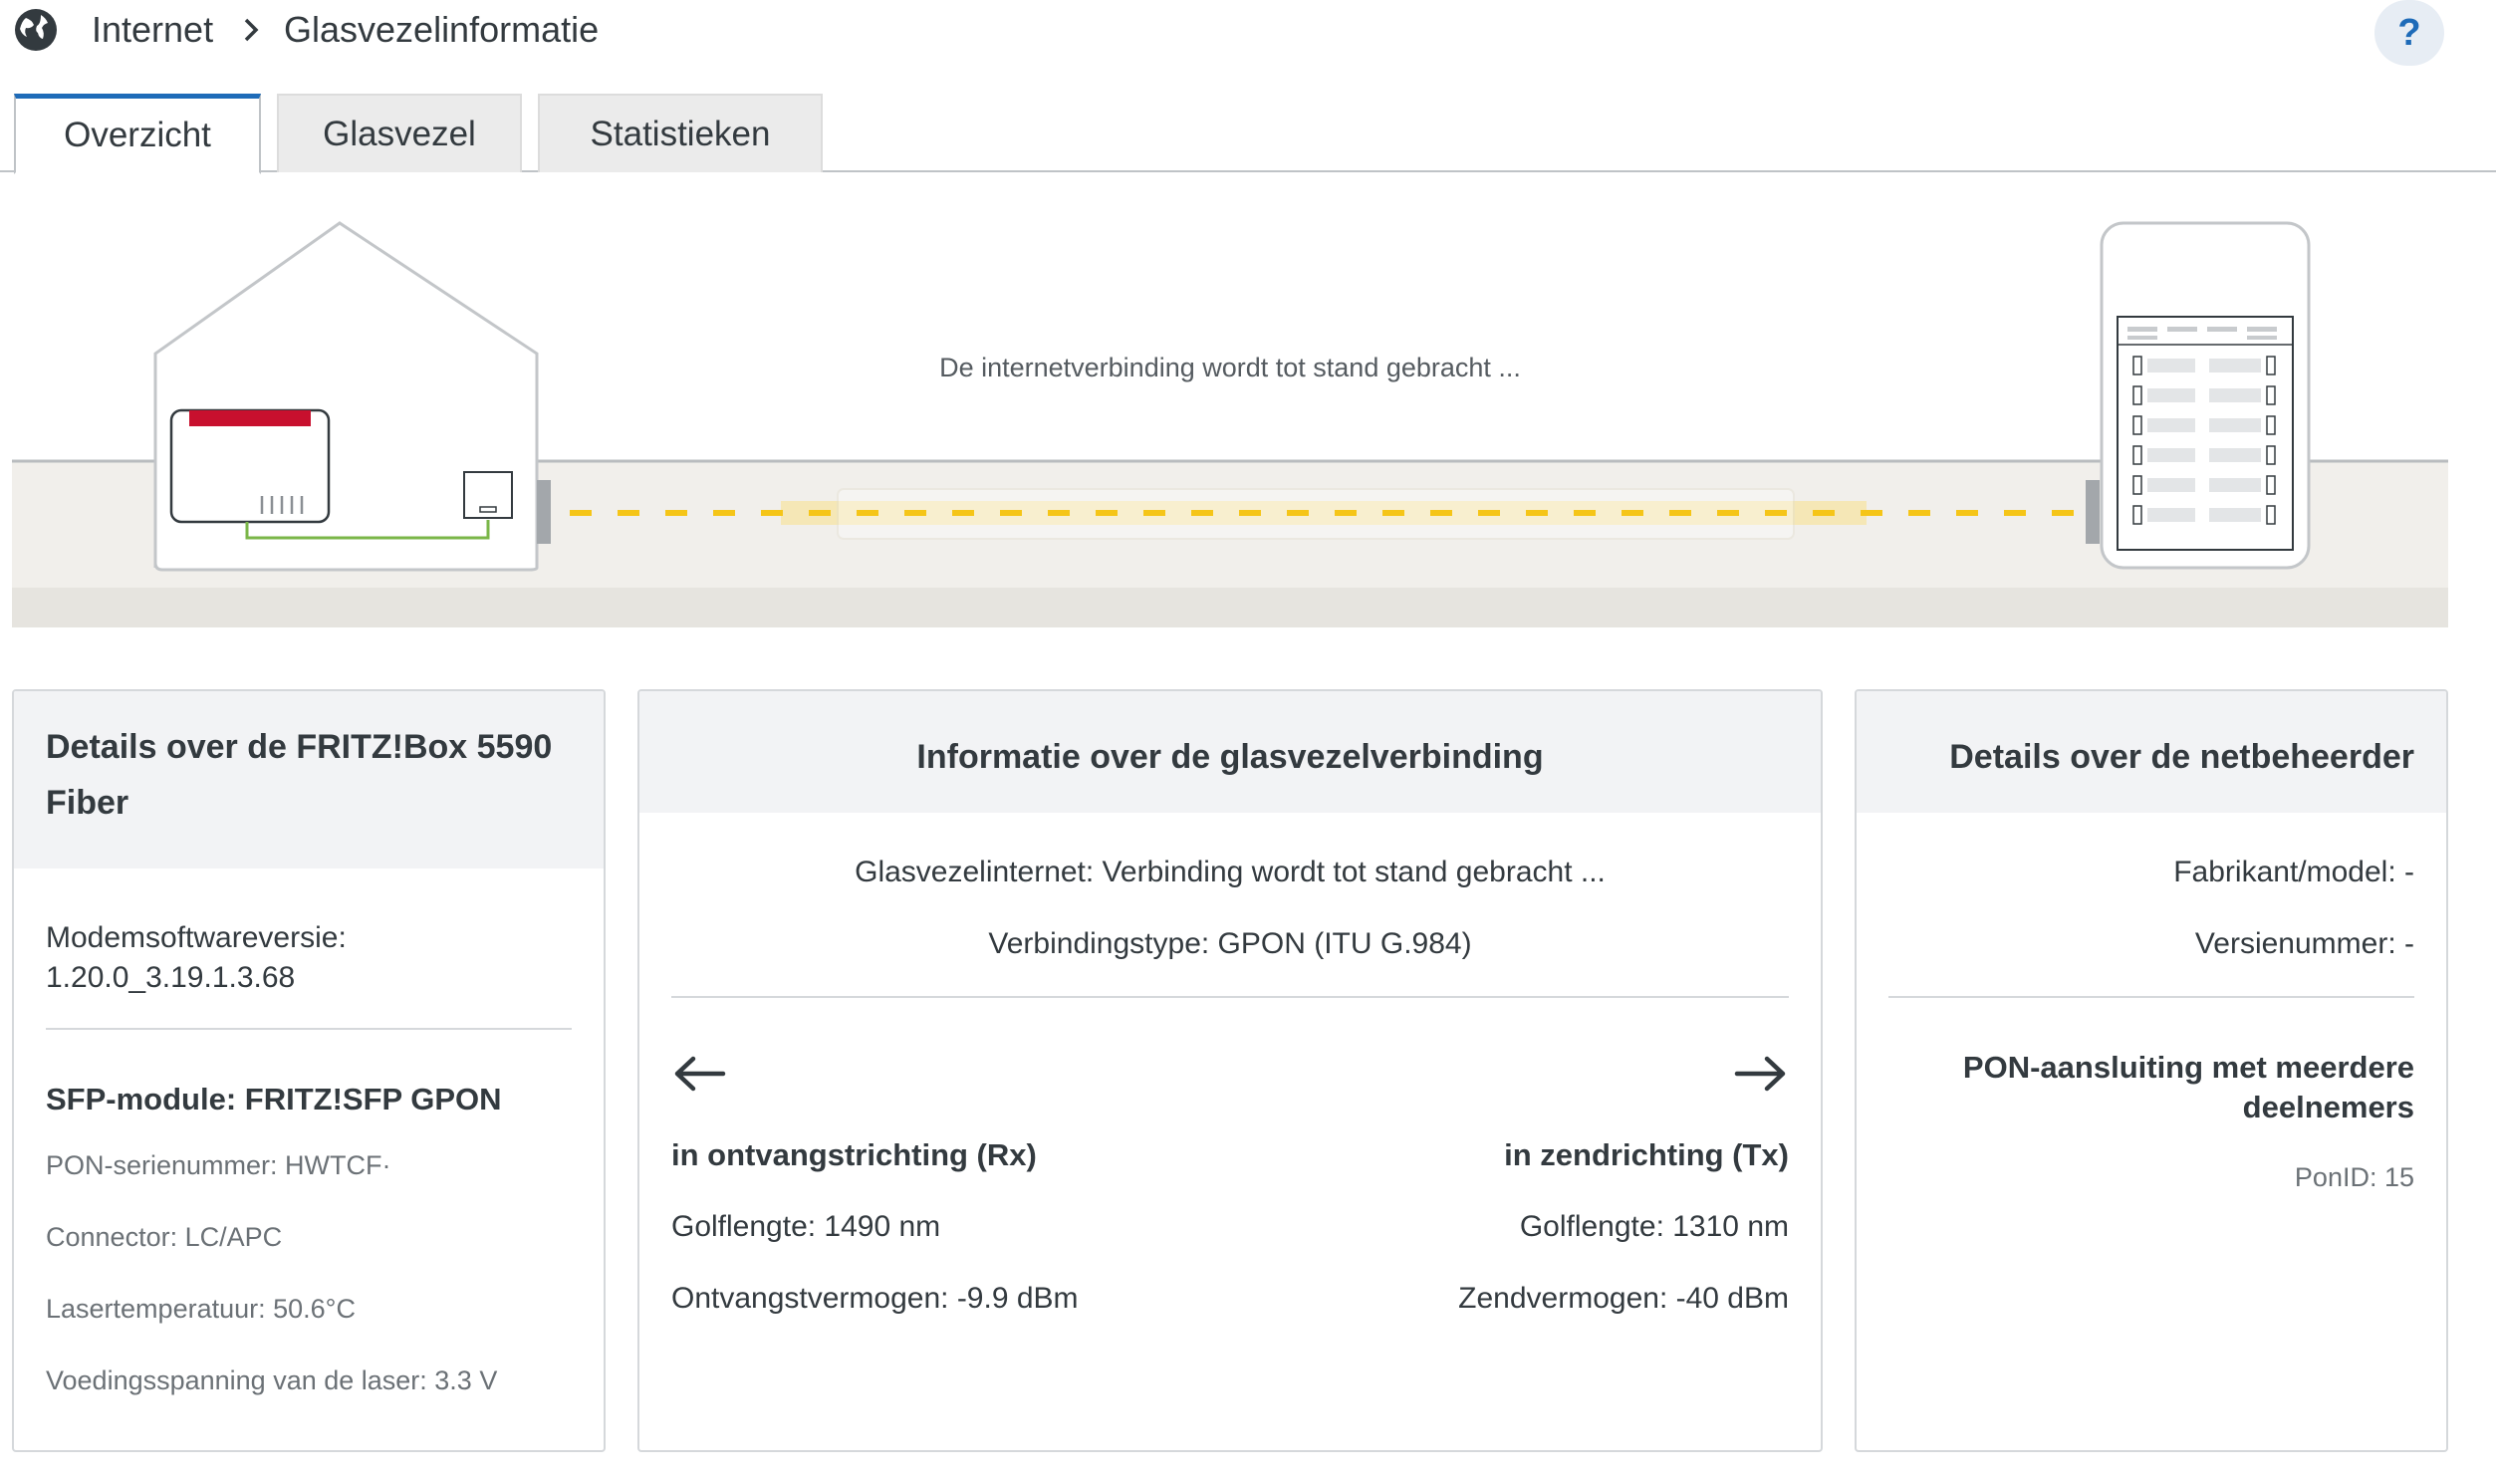 The width and height of the screenshot is (2496, 1484). I want to click on device-details-title: Details over de FRITZ!Box 5590 Fiber, so click(309, 779).